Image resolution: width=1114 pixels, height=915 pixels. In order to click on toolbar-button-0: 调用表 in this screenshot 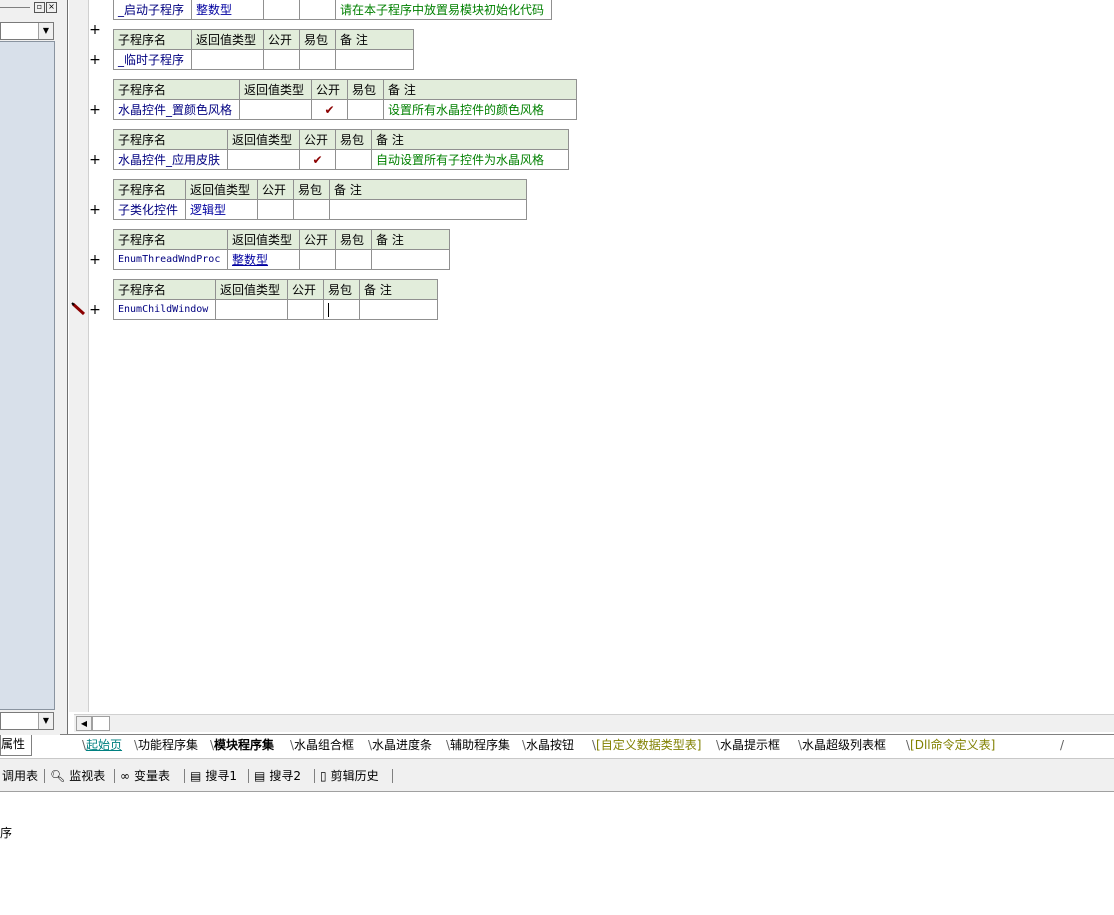, I will do `click(20, 776)`.